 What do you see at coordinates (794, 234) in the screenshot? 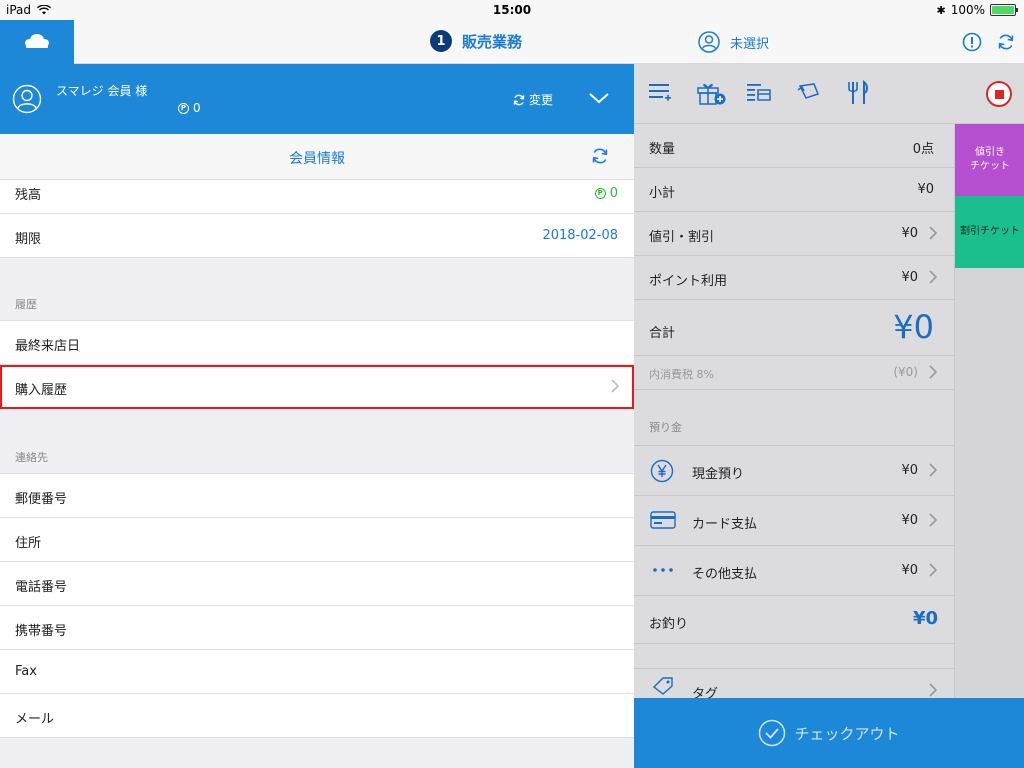
I see `discount-row: 値引・割引 ¥0` at bounding box center [794, 234].